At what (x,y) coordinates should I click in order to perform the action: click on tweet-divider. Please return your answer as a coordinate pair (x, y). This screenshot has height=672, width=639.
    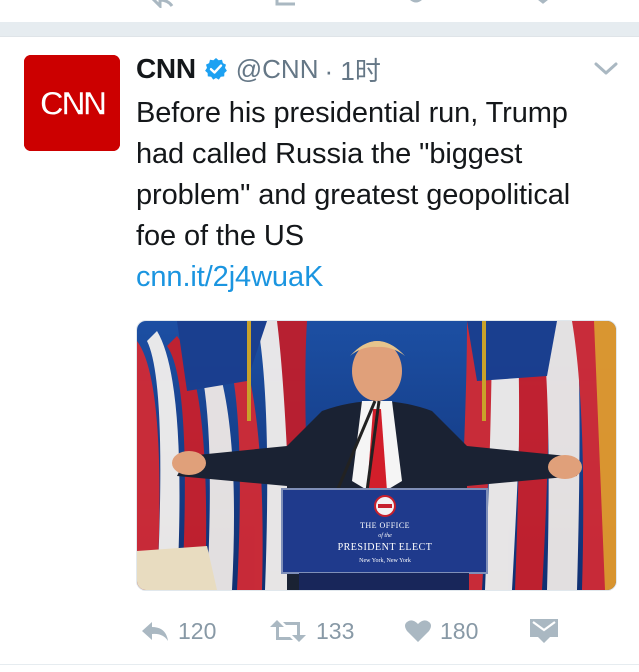
    Looking at the image, I should click on (319, 664).